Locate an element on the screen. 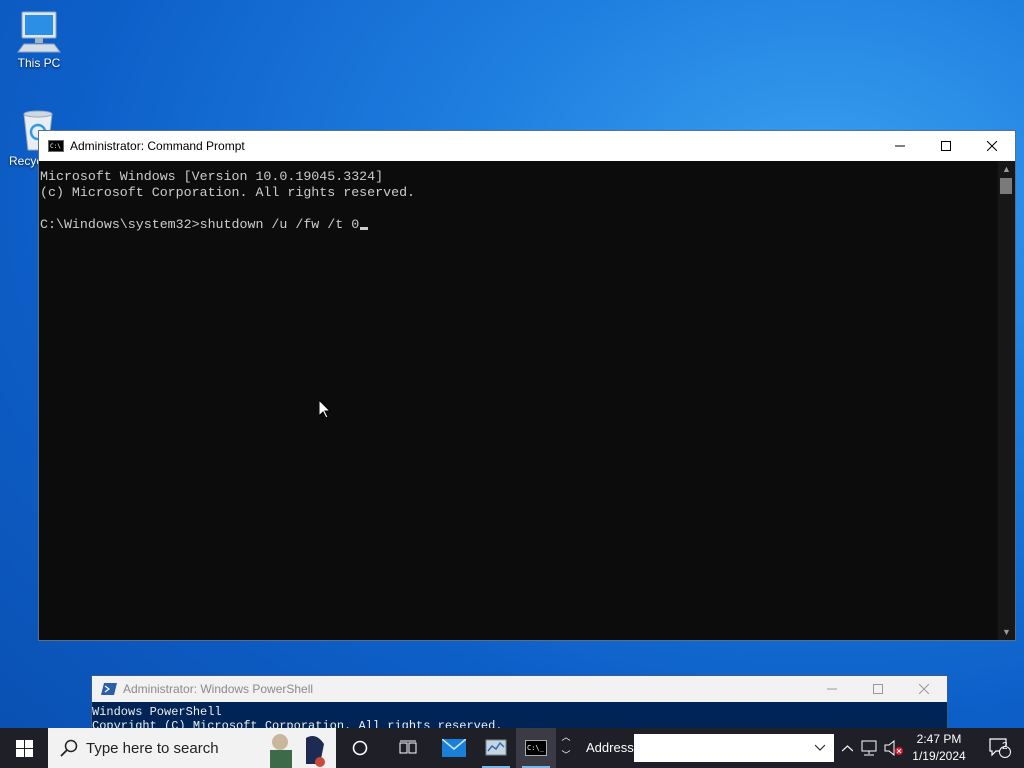 This screenshot has height=768, width=1024. svg-text: C:\ is located at coordinates (55, 146).